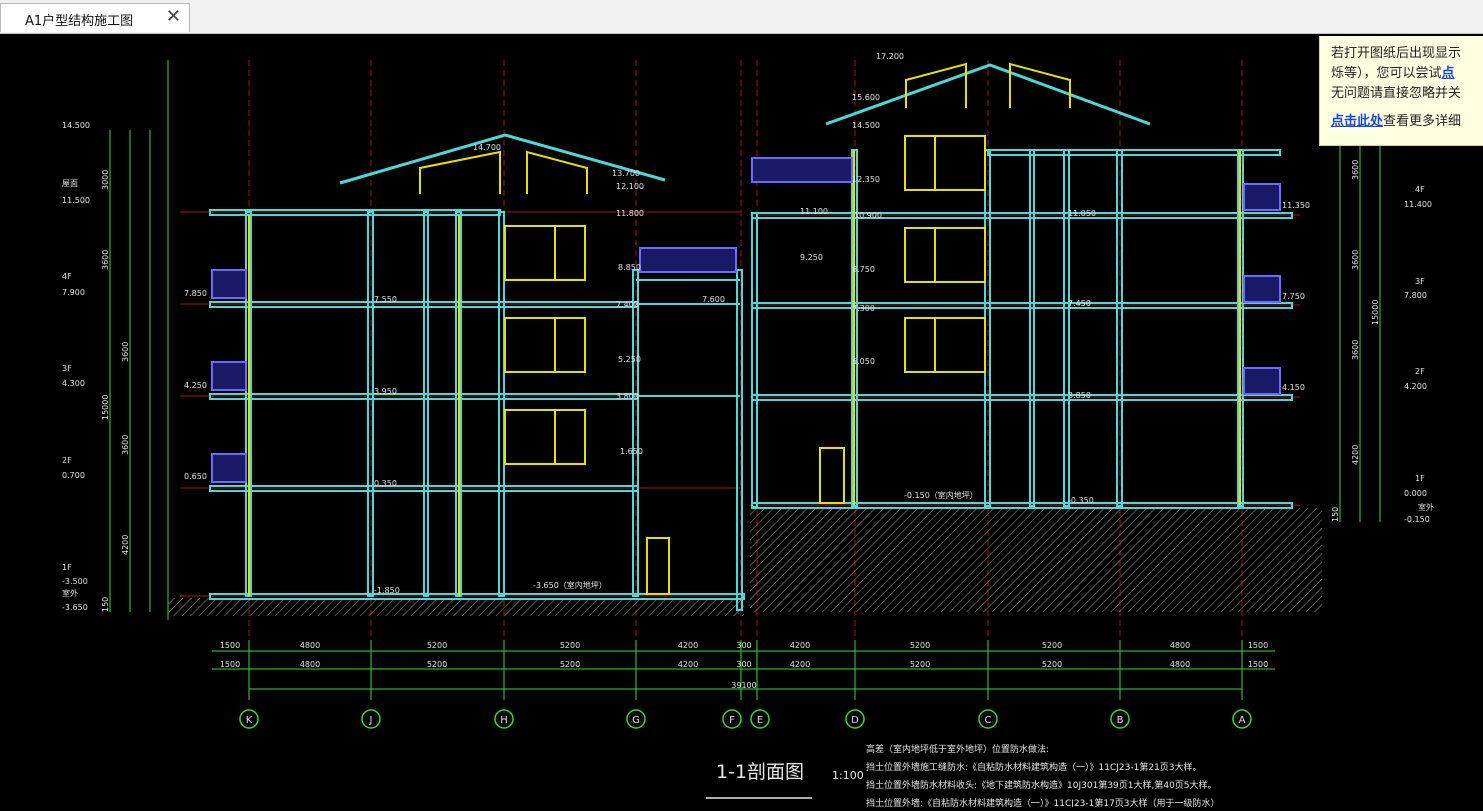 This screenshot has width=1483, height=811. I want to click on axis-label: A, so click(1242, 720).